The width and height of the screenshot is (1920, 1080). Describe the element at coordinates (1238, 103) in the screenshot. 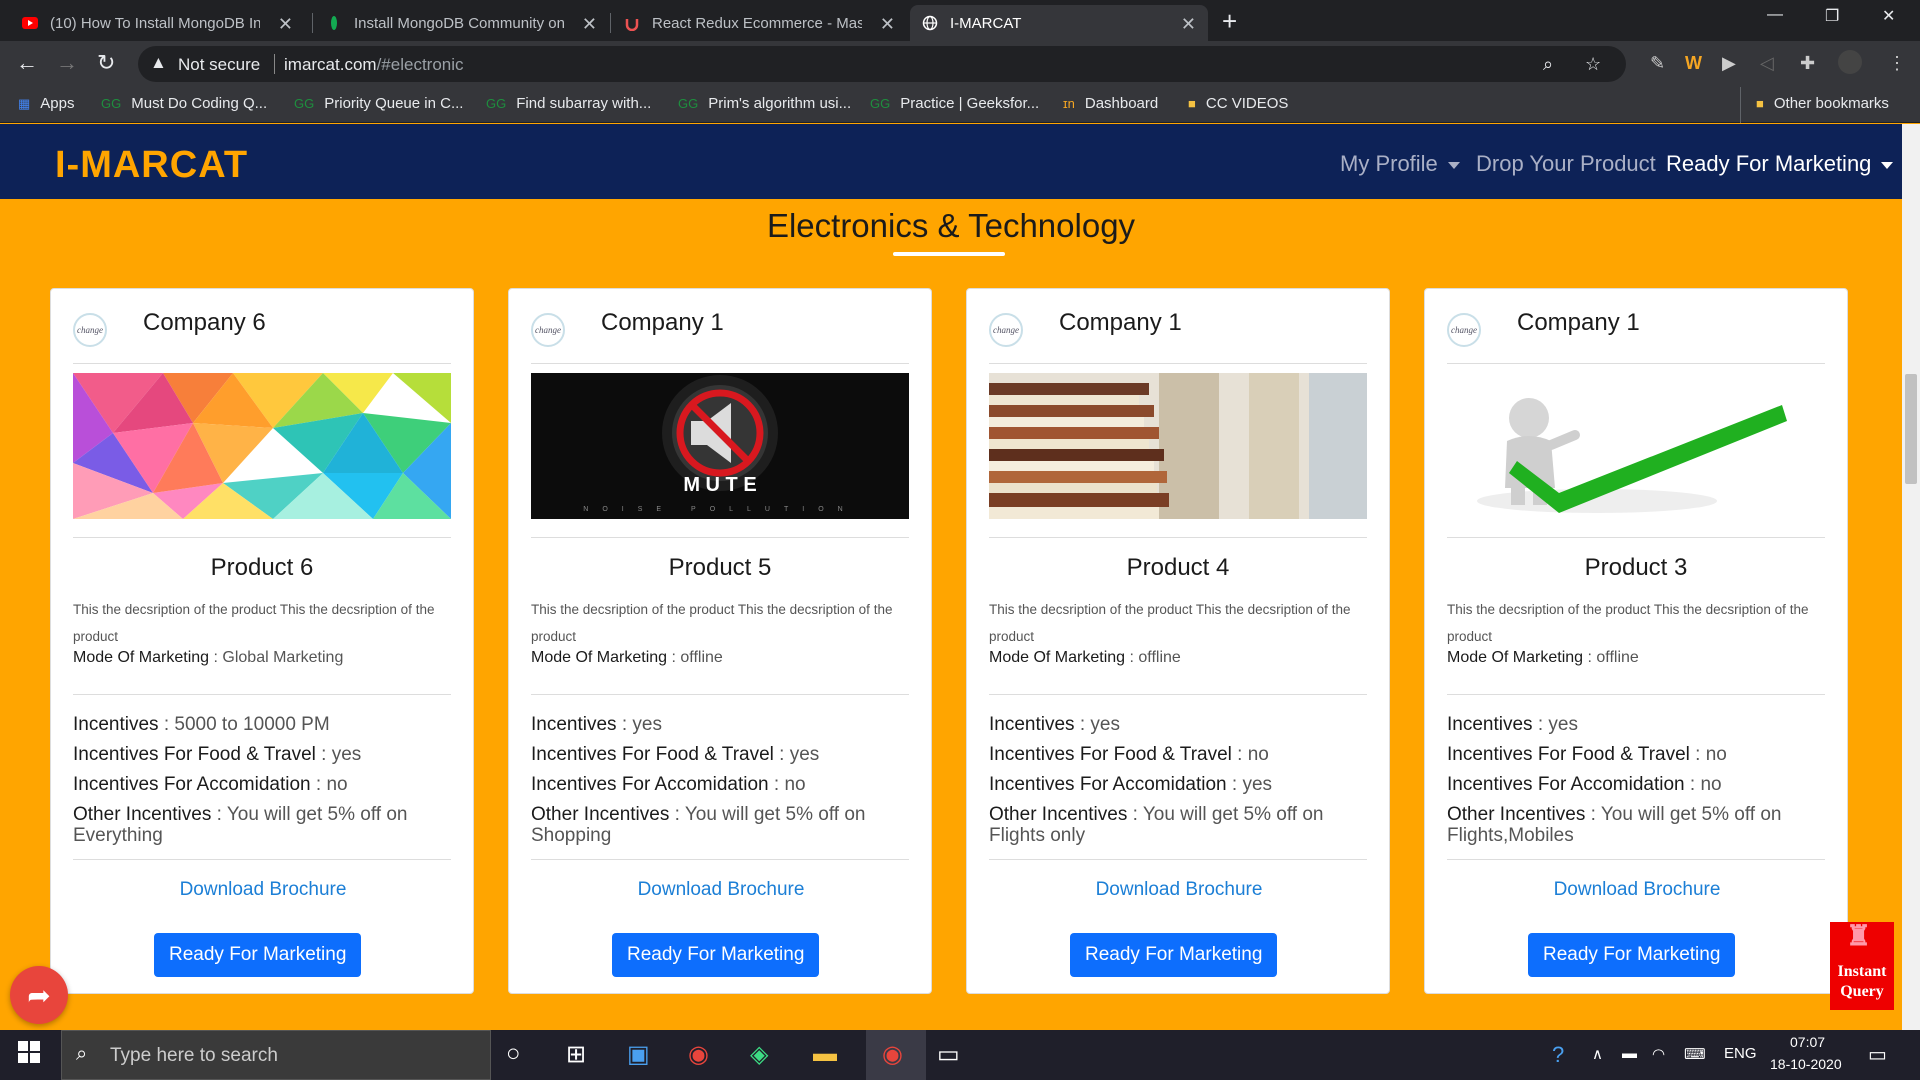

I see `bookmark-folder: ■ CC VIDEOS` at that location.